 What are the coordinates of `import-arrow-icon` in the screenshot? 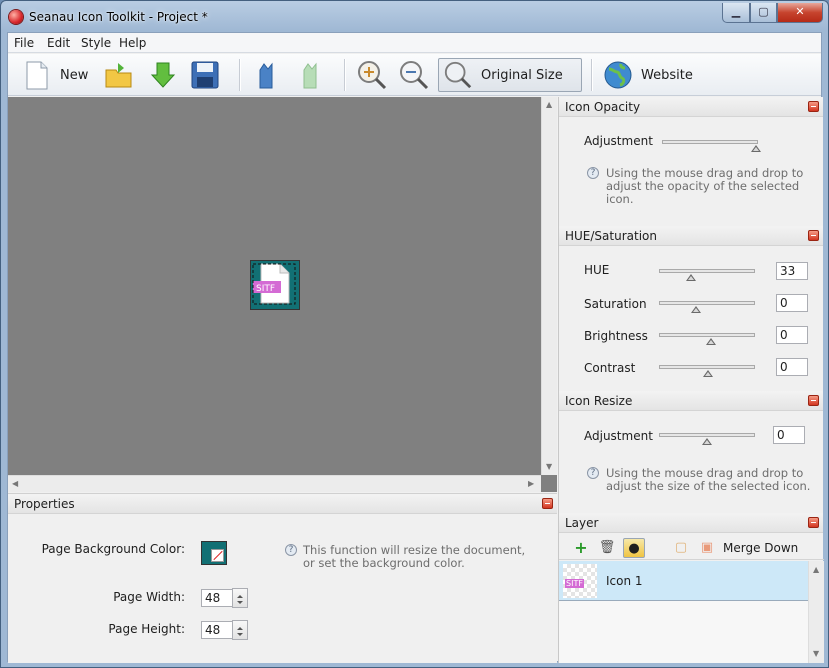 It's located at (163, 75).